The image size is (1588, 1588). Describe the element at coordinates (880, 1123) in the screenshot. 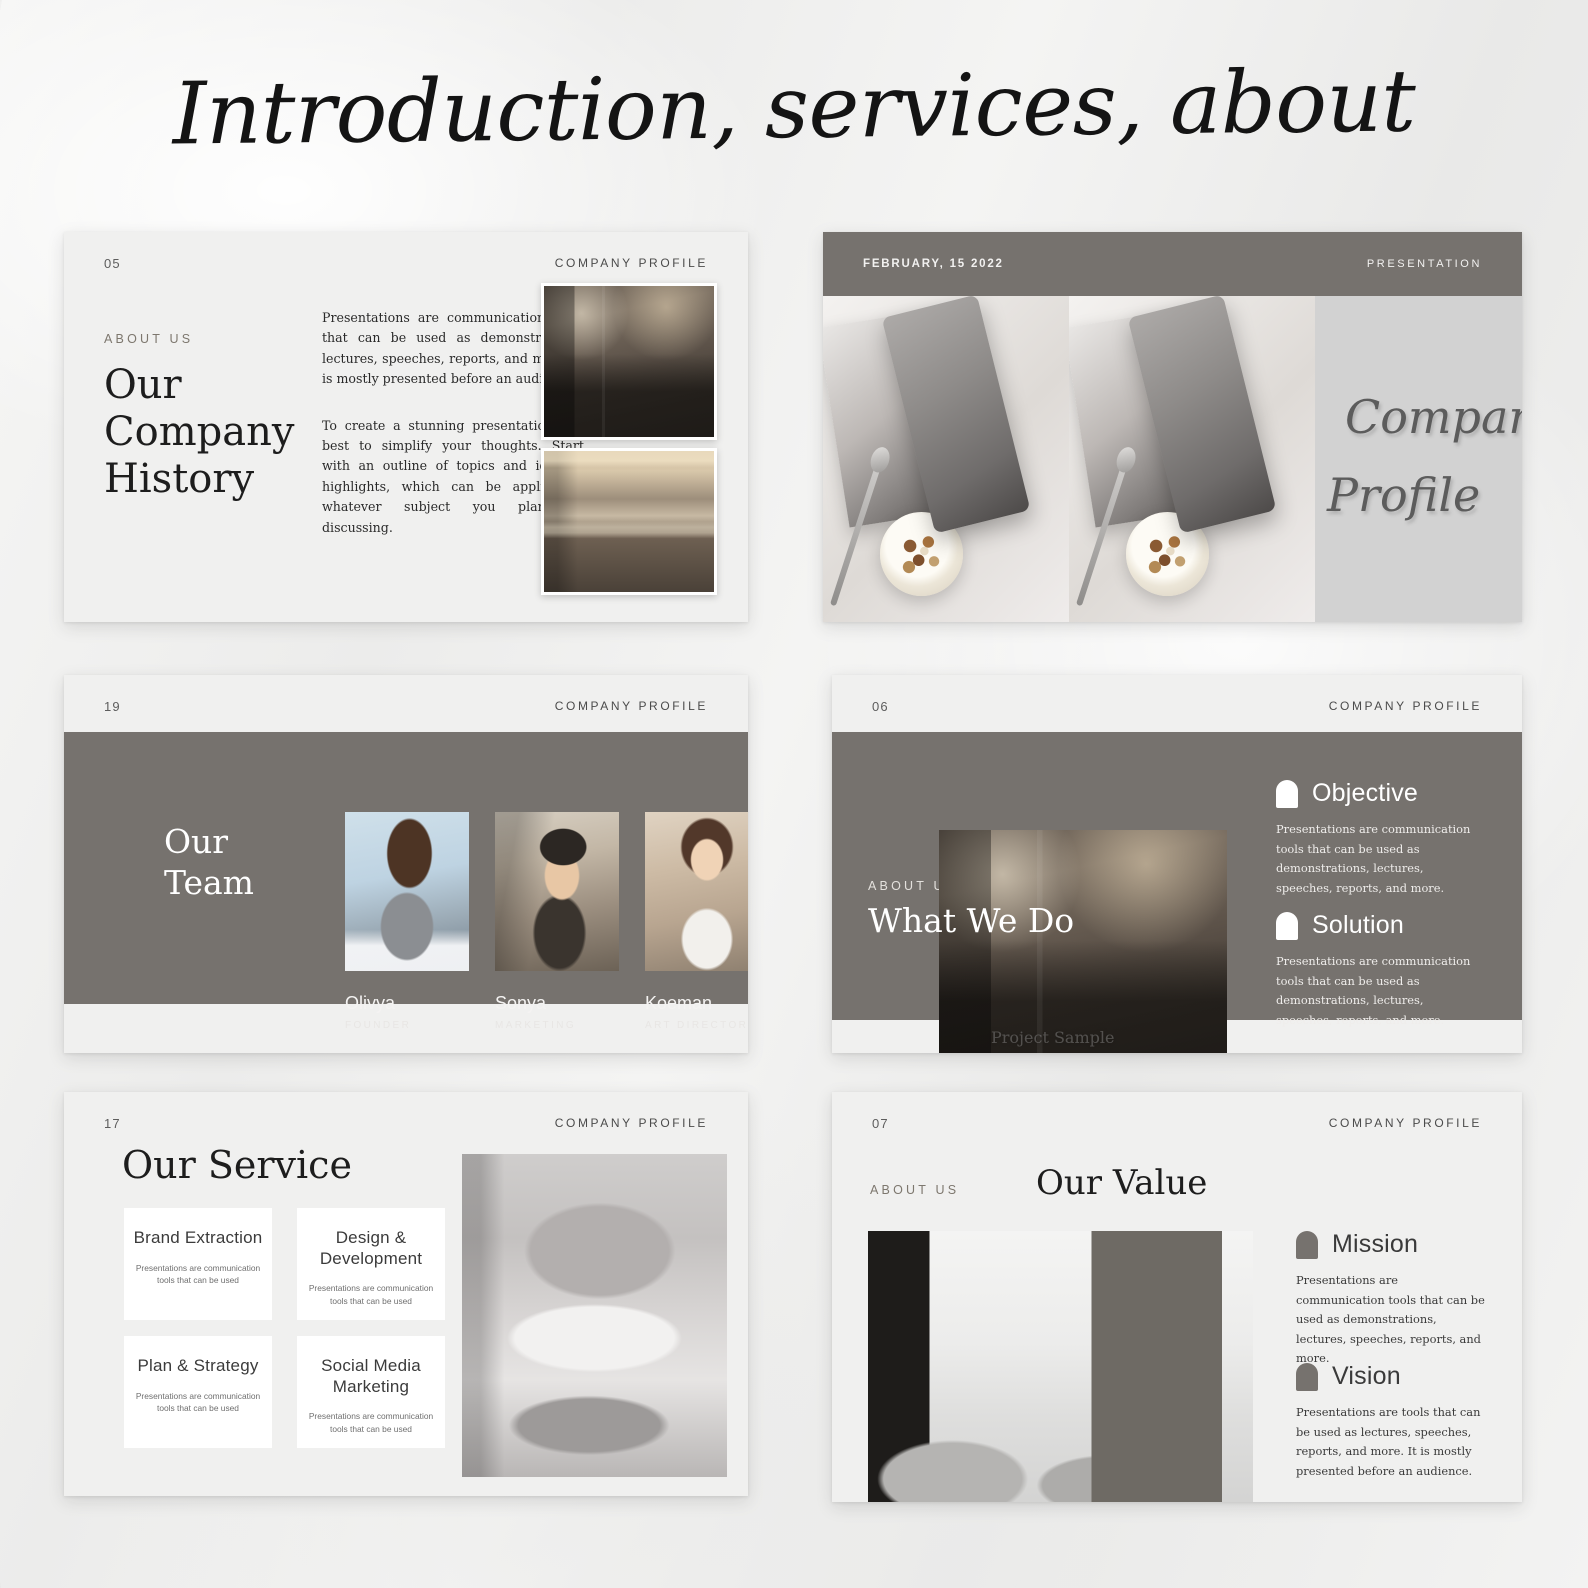

I see `page-number: 07` at that location.